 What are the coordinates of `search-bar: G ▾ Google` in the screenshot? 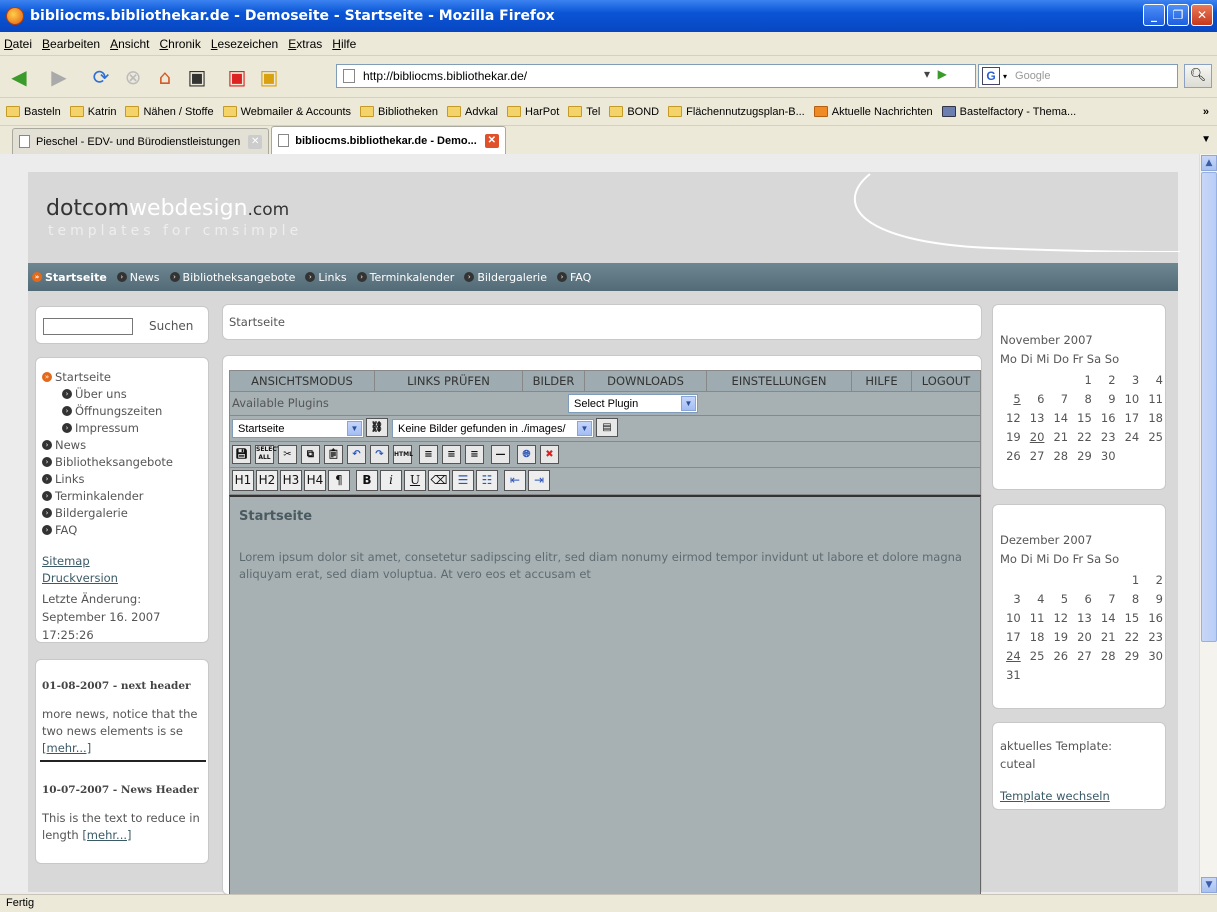 It's located at (1078, 76).